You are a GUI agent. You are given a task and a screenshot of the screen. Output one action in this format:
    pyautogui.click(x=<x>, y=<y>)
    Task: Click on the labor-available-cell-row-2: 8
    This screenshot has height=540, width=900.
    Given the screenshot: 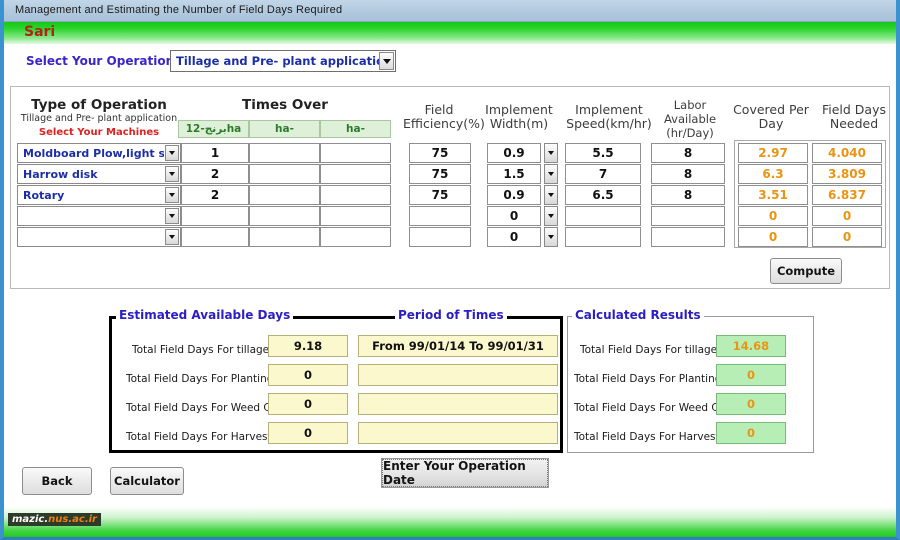 What is the action you would take?
    pyautogui.click(x=688, y=174)
    